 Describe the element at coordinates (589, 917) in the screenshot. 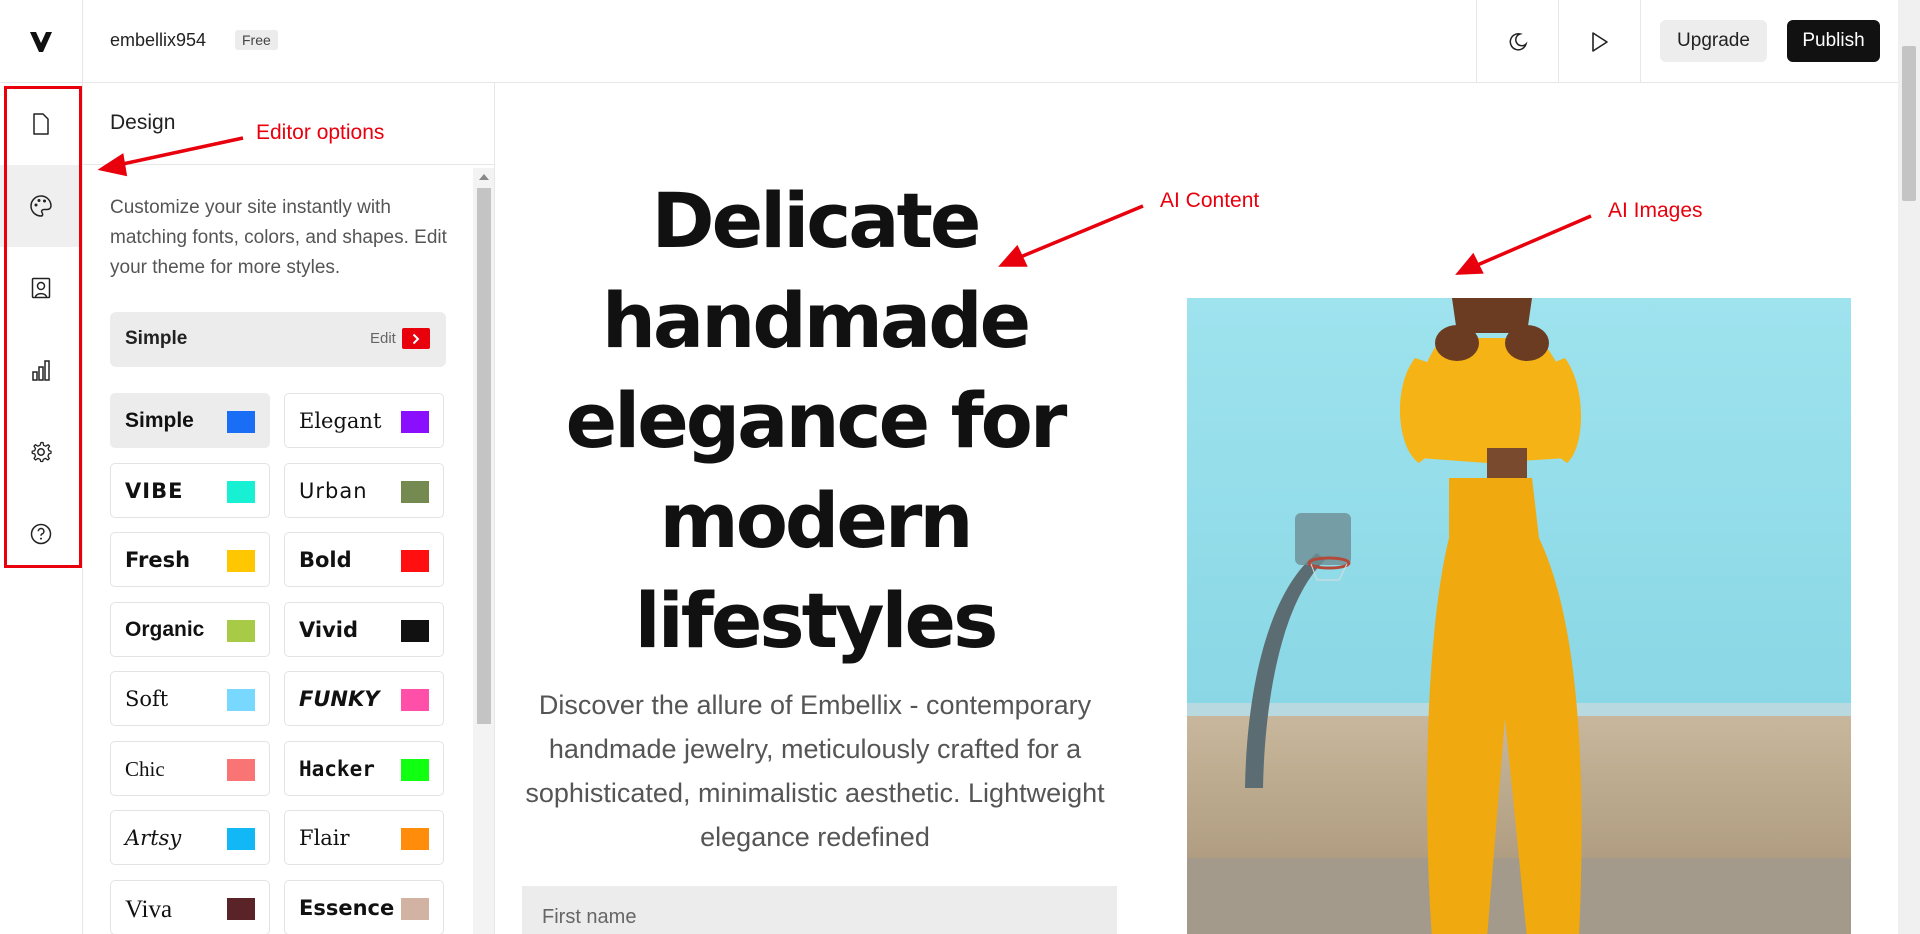

I see `first-name-placeholder: First name` at that location.